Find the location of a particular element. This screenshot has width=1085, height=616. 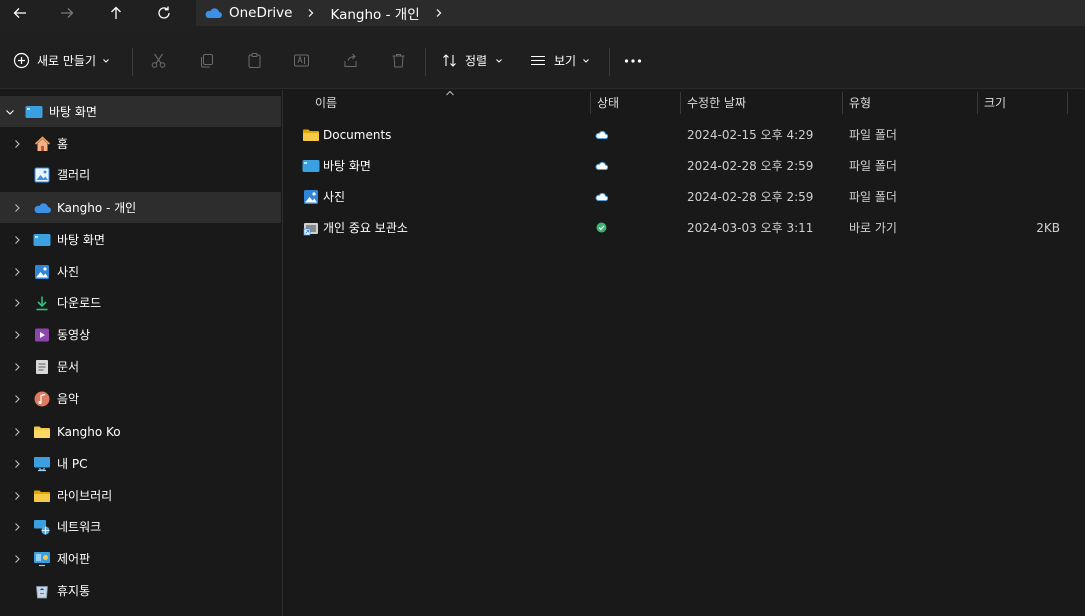

view-button-label: 보기 is located at coordinates (565, 61).